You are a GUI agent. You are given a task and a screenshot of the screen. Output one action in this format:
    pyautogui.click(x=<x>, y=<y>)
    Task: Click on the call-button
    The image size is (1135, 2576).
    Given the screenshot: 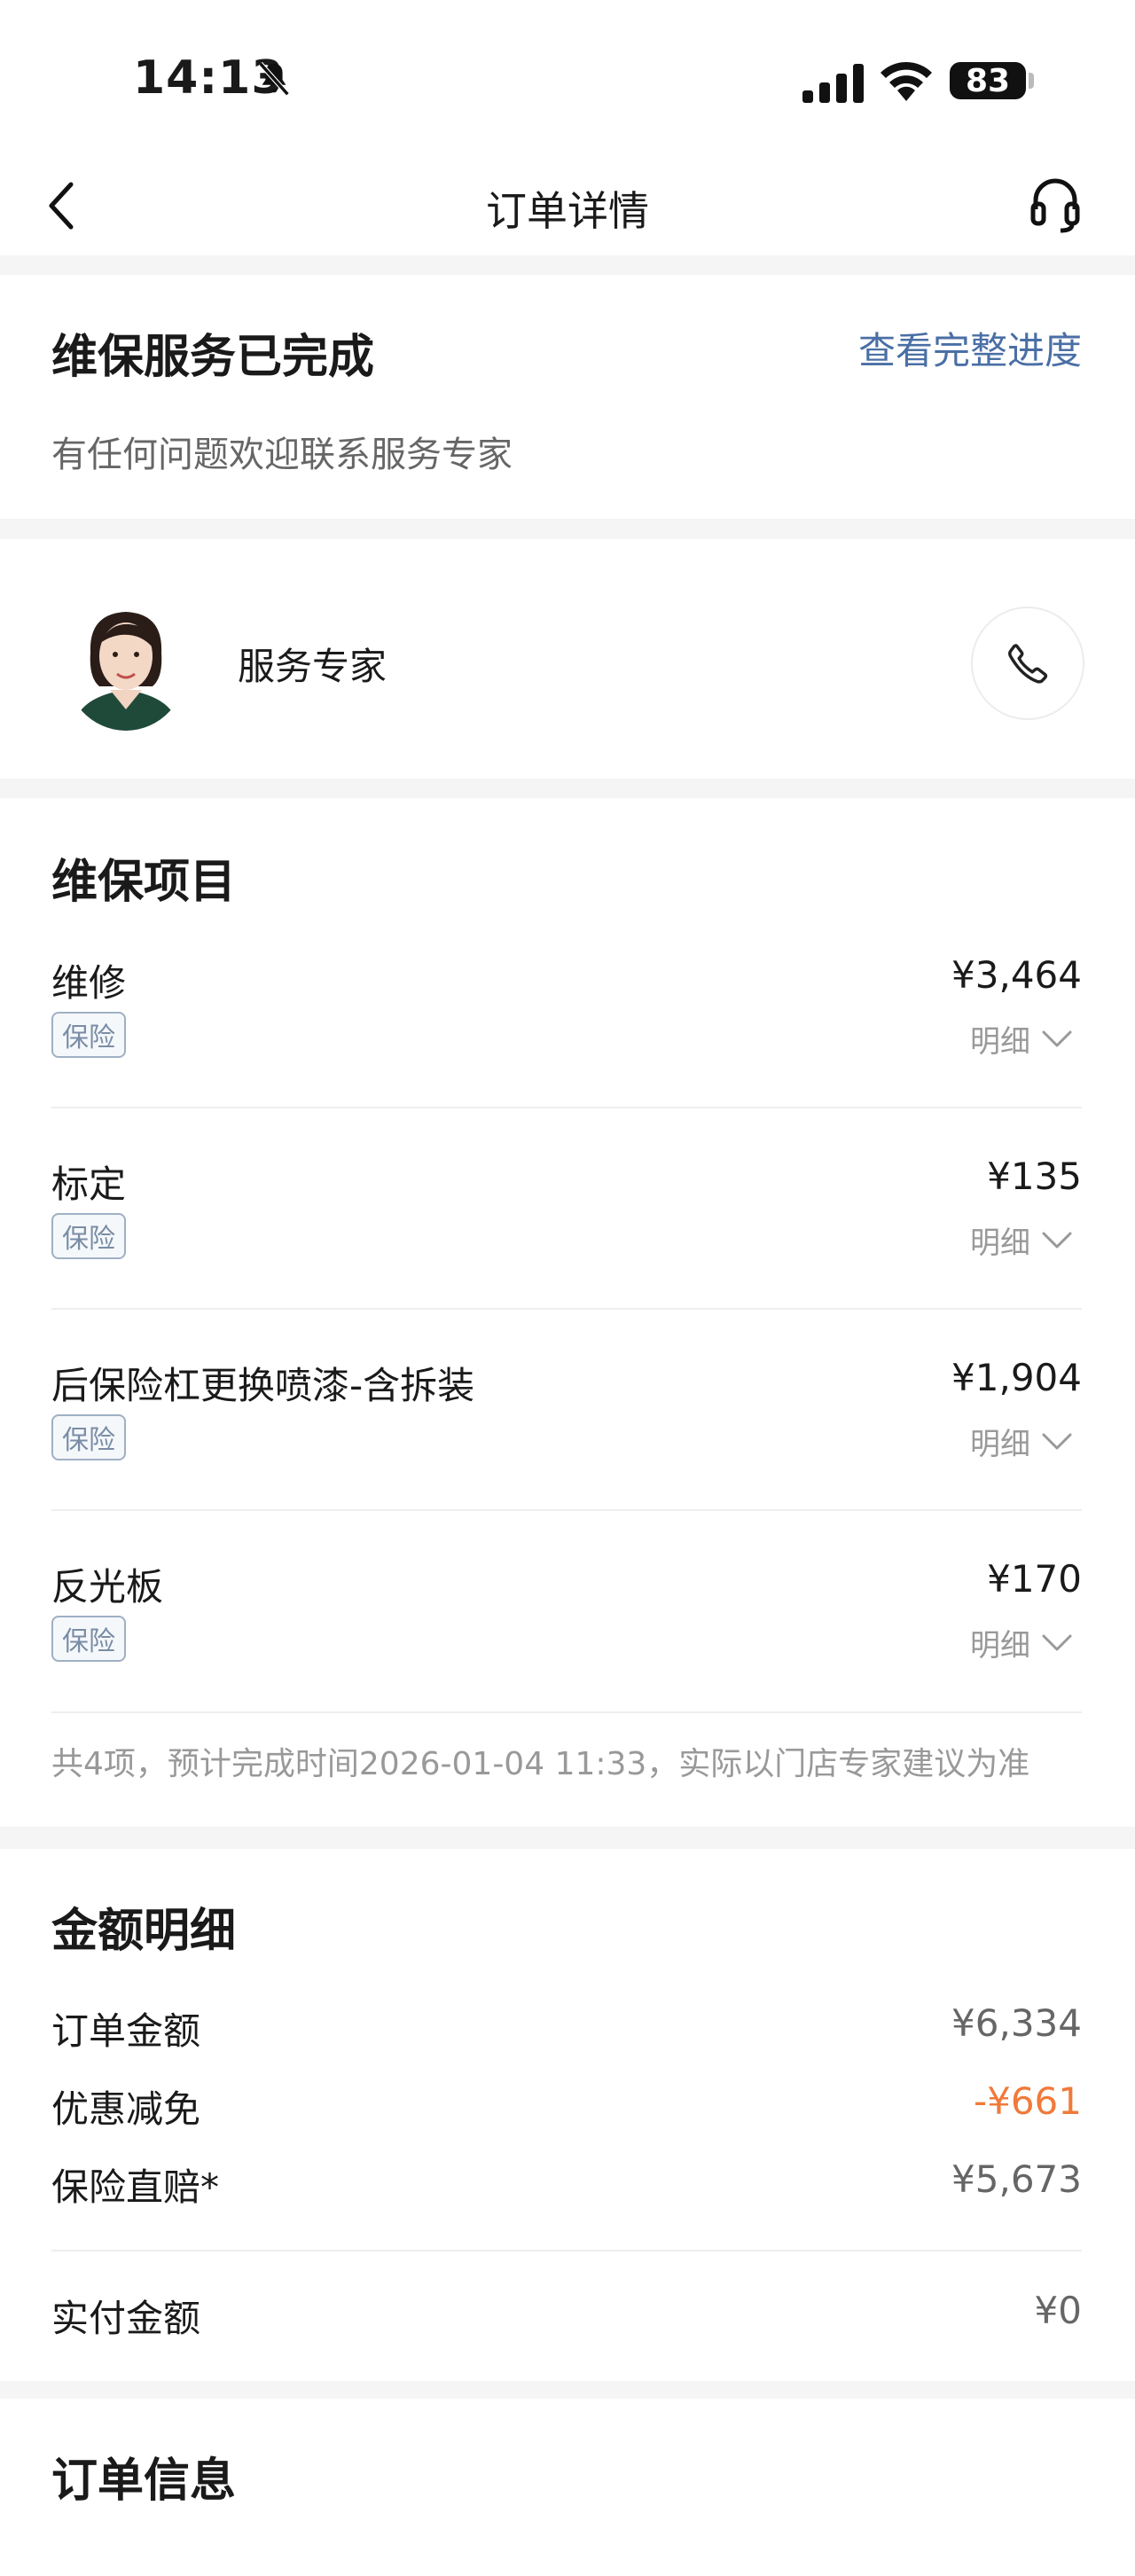 What is the action you would take?
    pyautogui.click(x=1028, y=663)
    